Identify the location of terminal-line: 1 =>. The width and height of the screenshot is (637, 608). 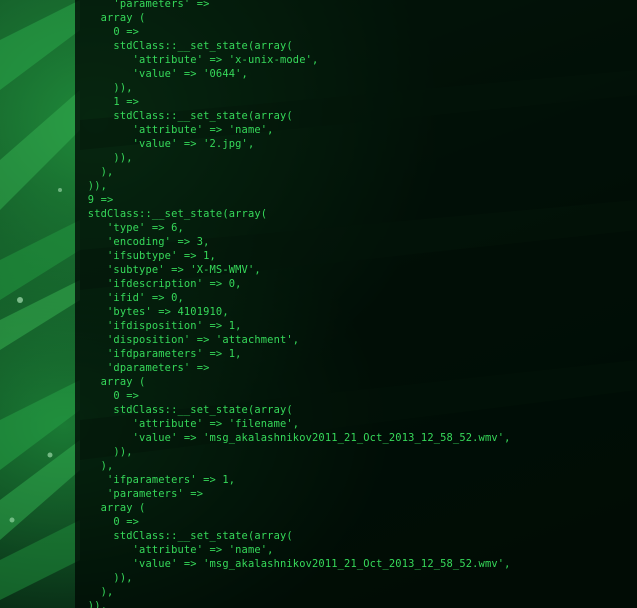
(107, 102).